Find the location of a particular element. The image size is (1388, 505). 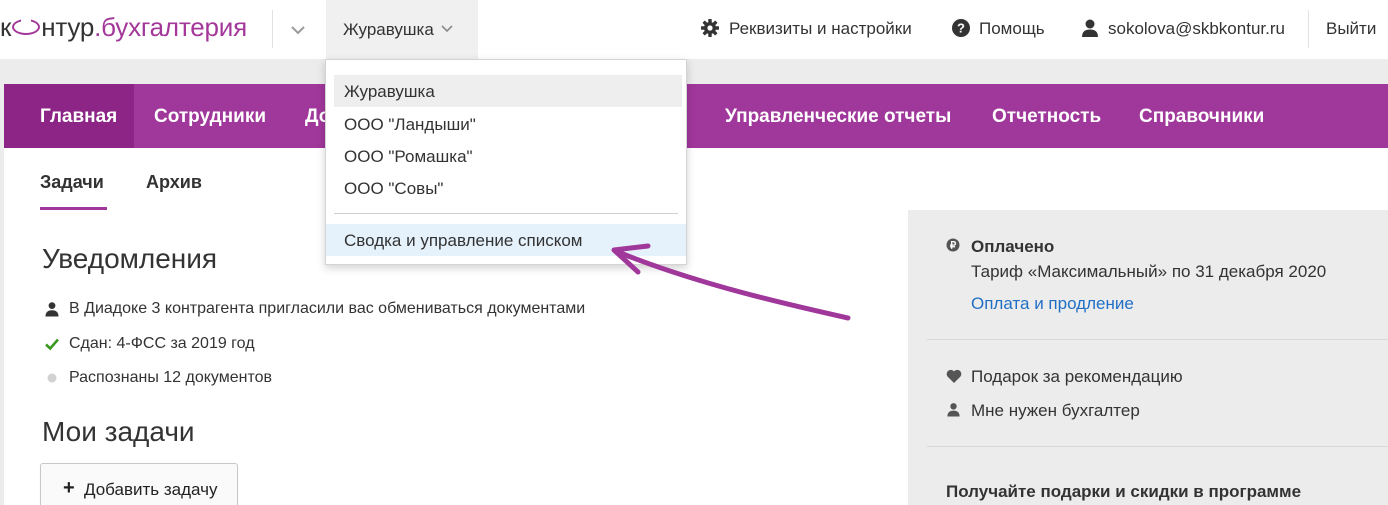

logo-text-k: к is located at coordinates (6, 27).